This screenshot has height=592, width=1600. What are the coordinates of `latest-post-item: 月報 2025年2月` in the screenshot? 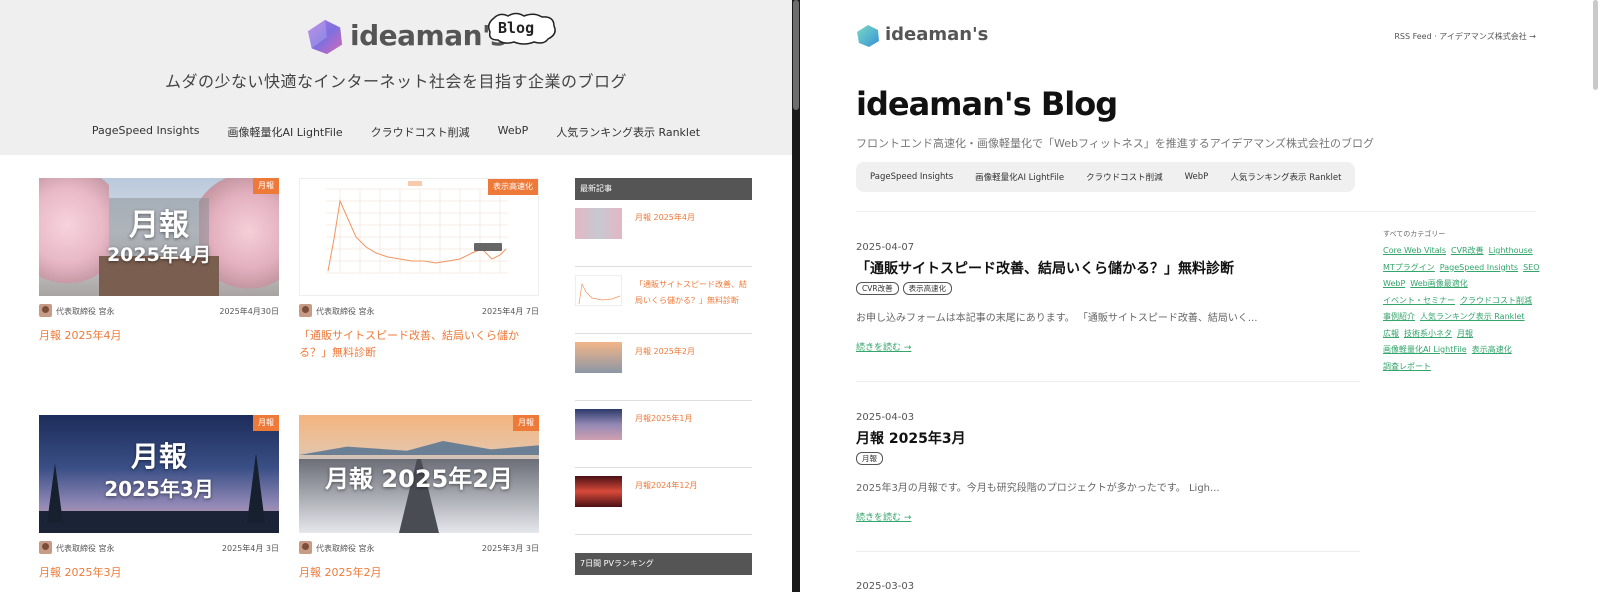 It's located at (663, 367).